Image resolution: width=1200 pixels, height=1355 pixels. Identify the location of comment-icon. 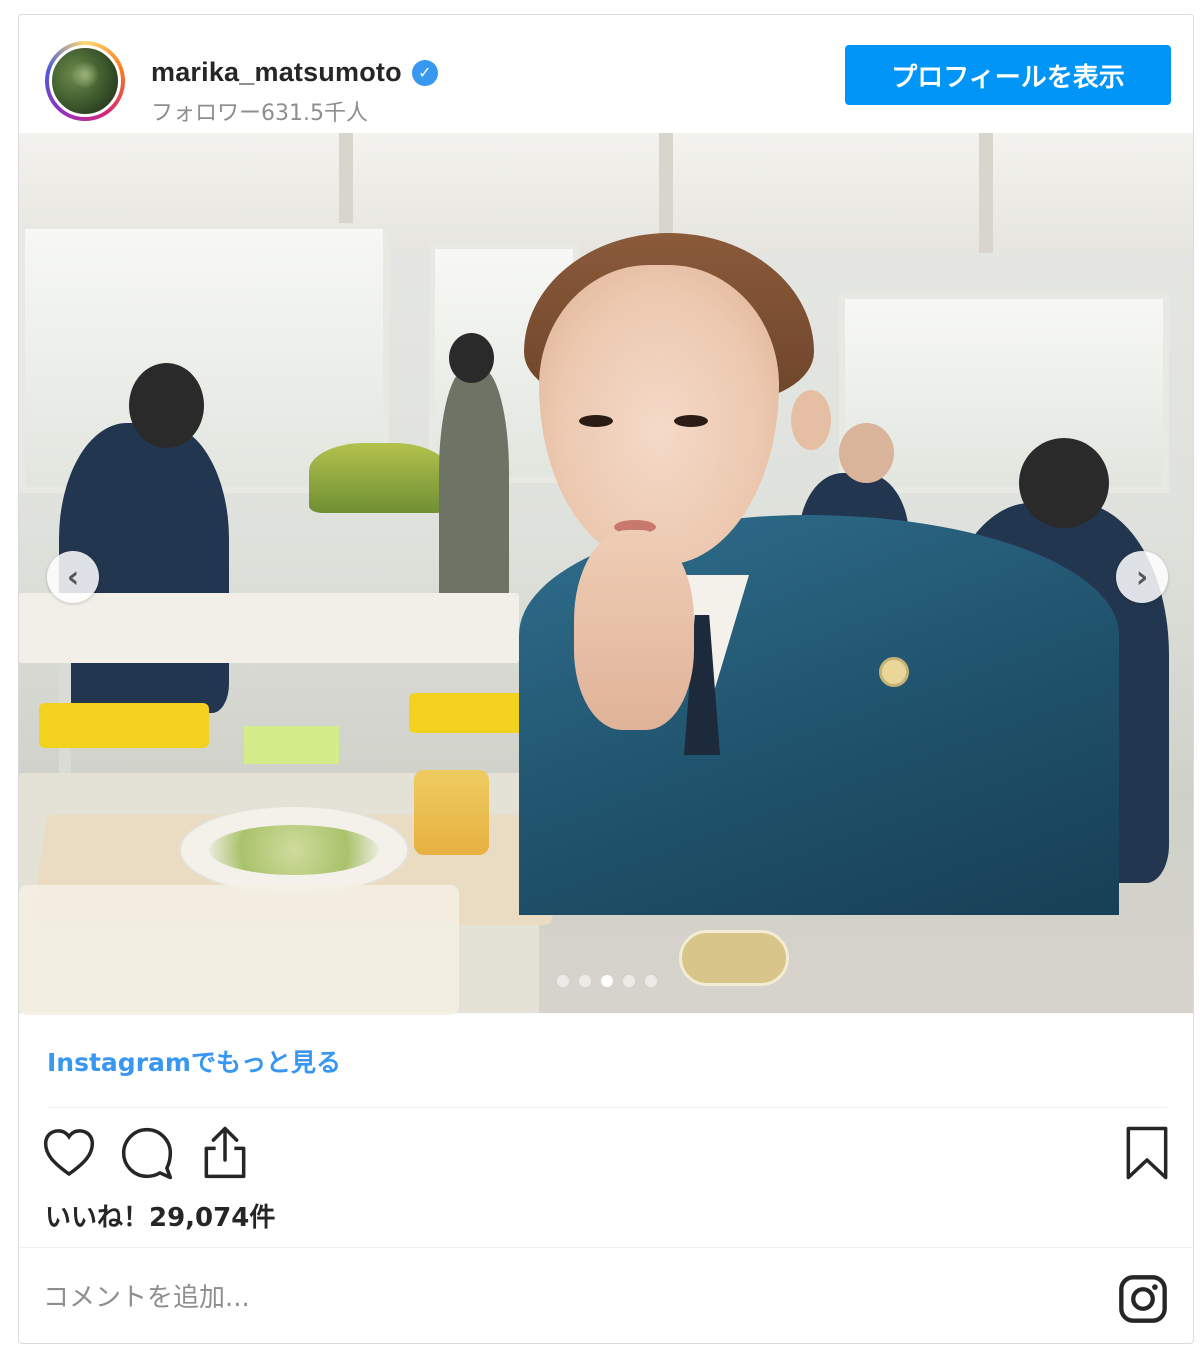
(147, 1153).